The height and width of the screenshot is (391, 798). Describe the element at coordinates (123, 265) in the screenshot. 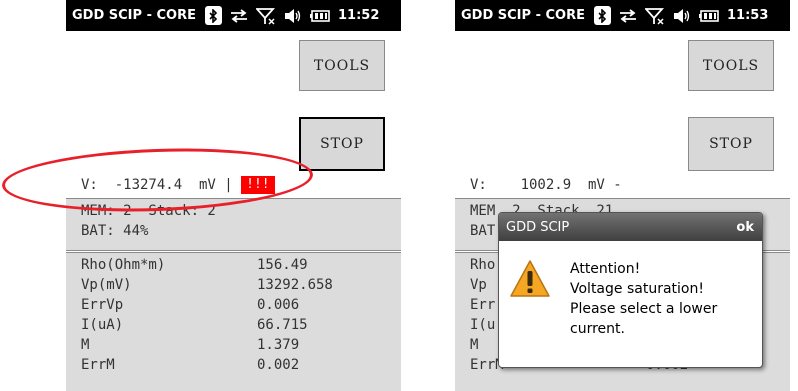

I see `row-label: Rho(Ohm*m)` at that location.